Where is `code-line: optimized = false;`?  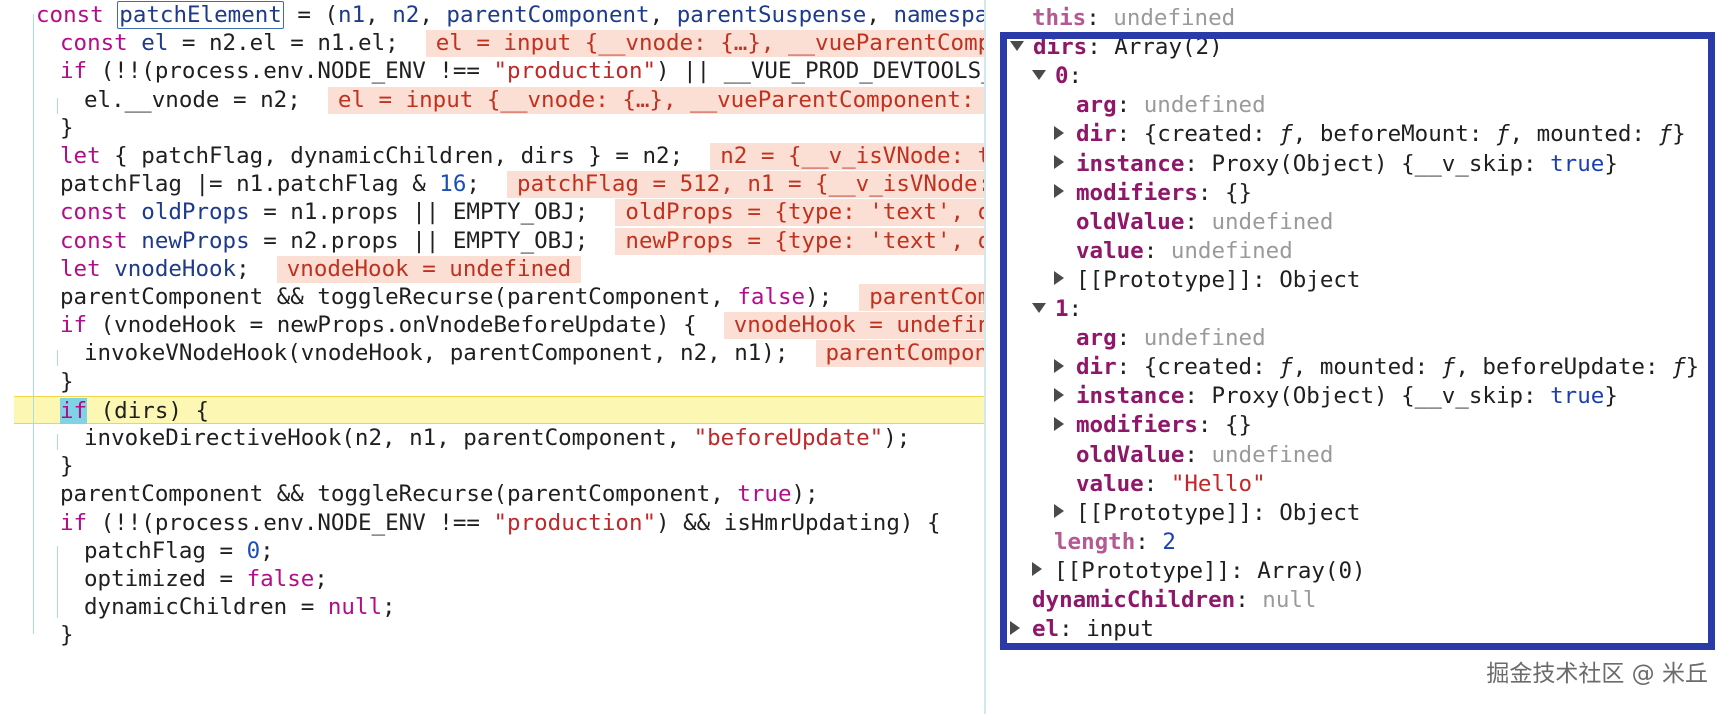
code-line: optimized = false; is located at coordinates (492, 579).